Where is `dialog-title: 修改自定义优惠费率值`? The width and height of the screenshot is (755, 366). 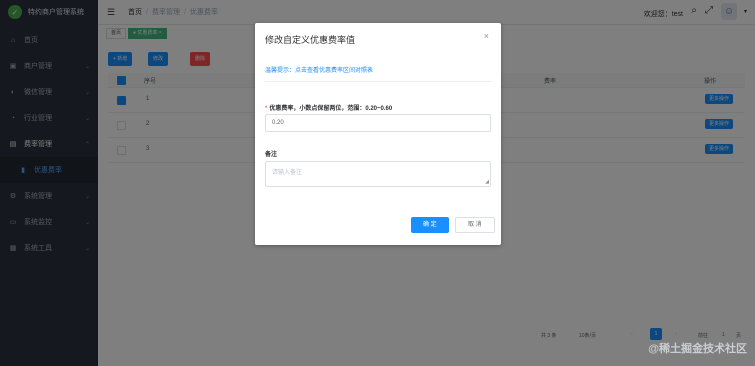 dialog-title: 修改自定义优惠费率值 is located at coordinates (310, 40).